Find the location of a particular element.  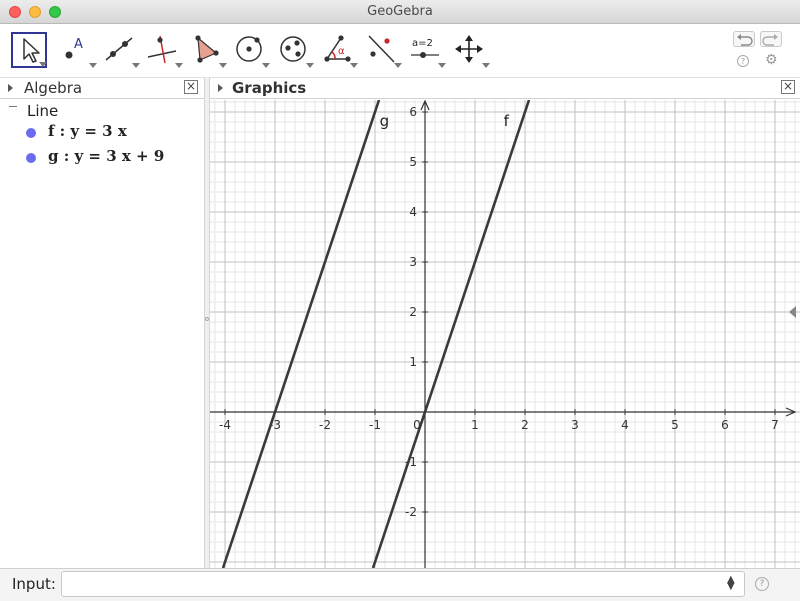

circle-three-points-tool-button is located at coordinates (295, 50).